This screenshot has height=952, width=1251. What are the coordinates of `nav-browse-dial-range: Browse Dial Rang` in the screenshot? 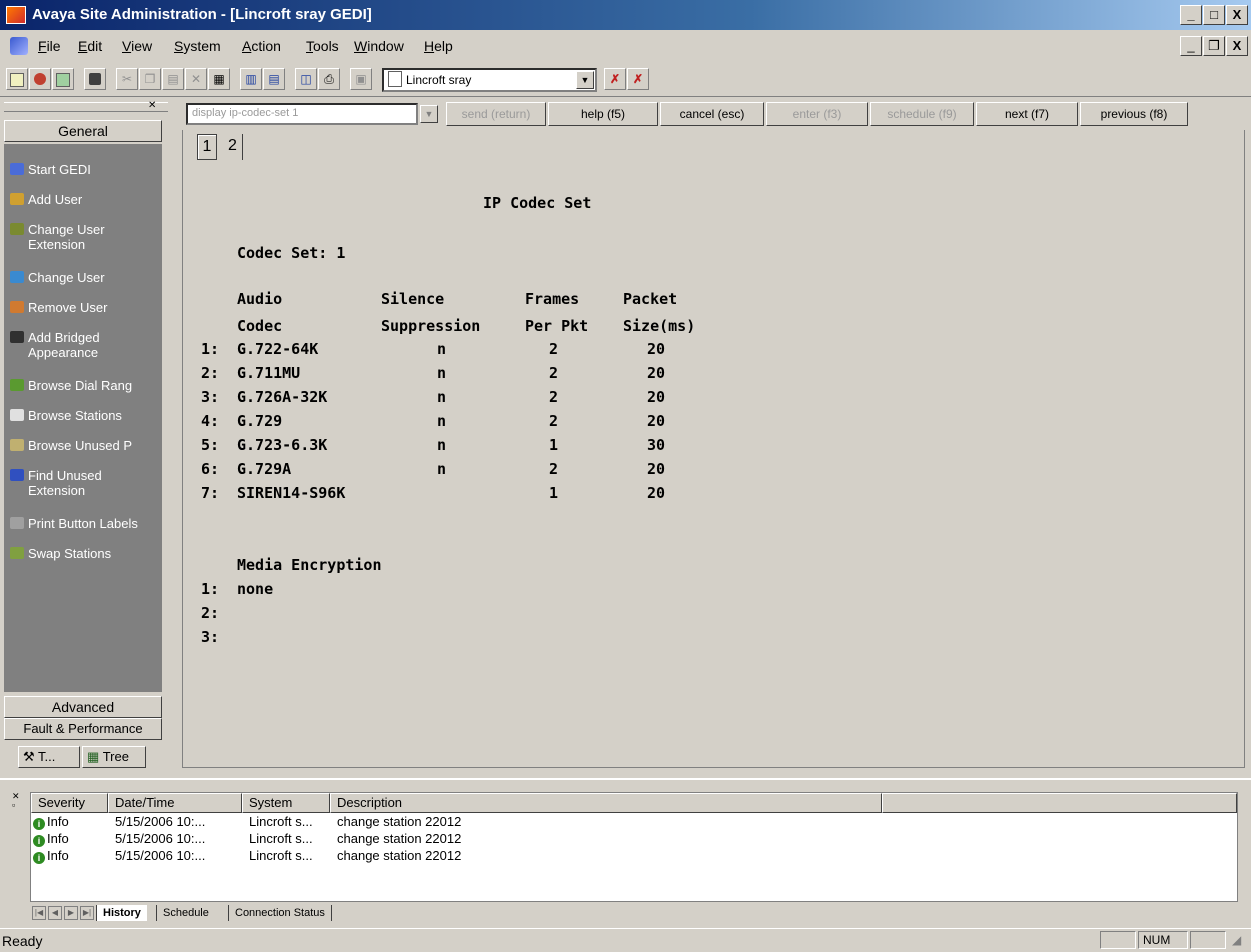 It's located at (83, 385).